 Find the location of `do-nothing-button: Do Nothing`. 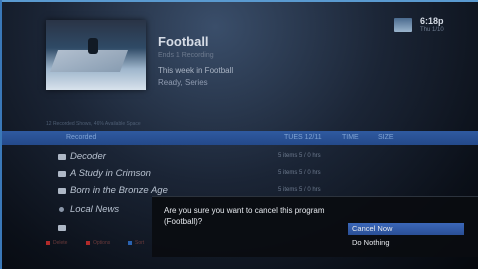

do-nothing-button: Do Nothing is located at coordinates (406, 243).